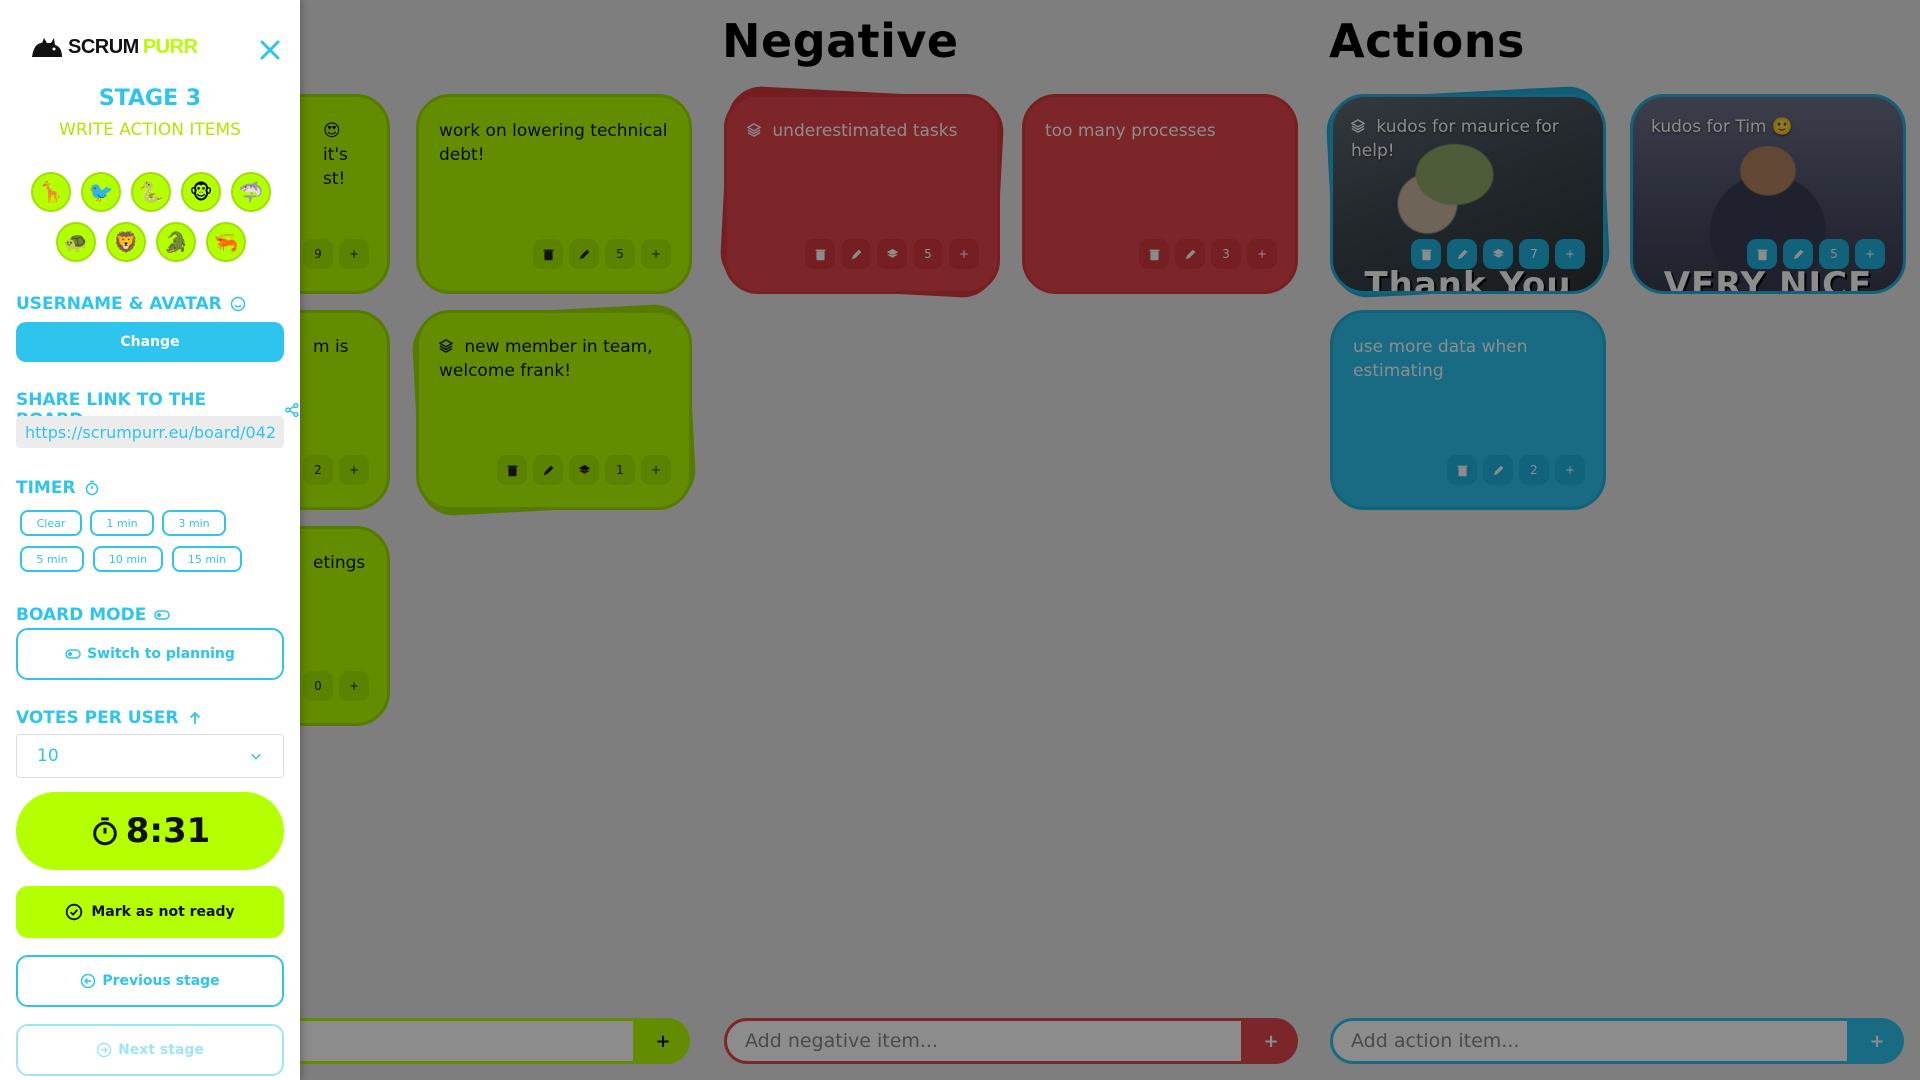 The height and width of the screenshot is (1080, 1920). I want to click on close-icon, so click(270, 50).